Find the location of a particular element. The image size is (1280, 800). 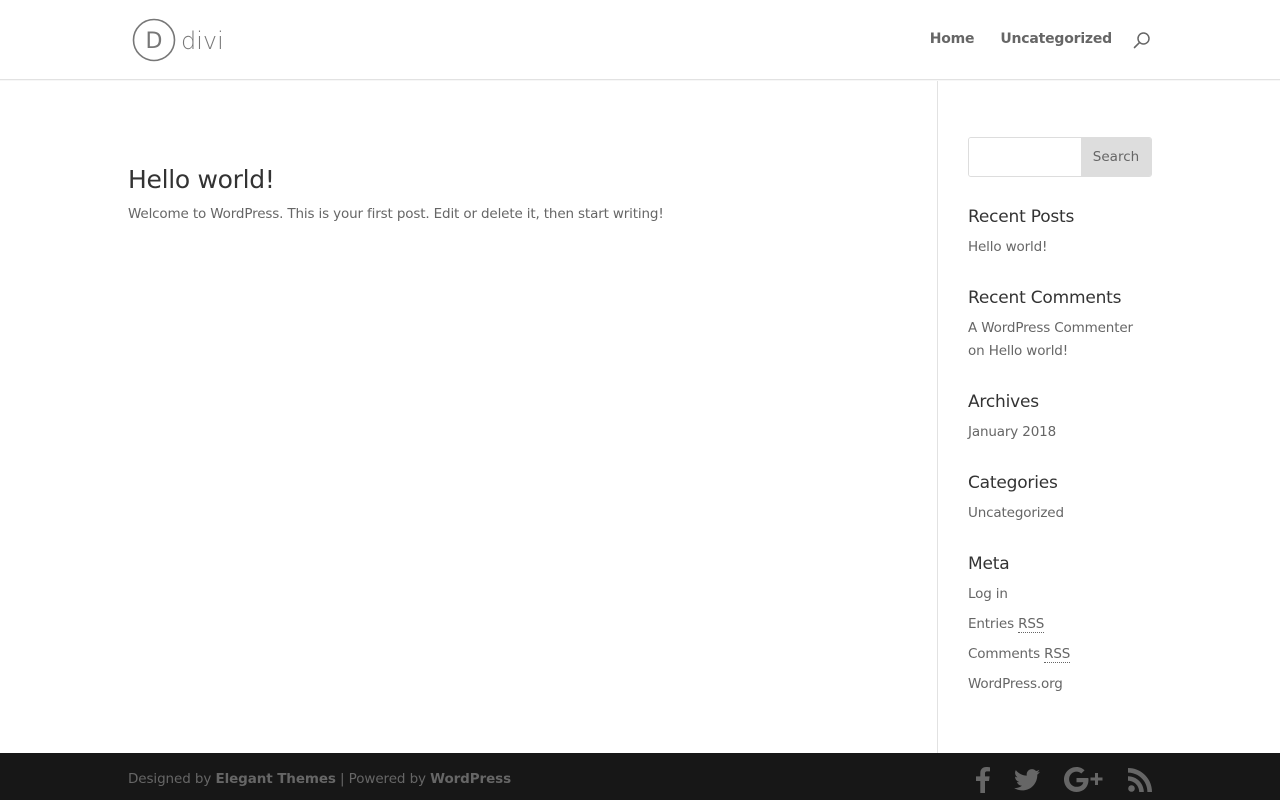

nav-home: Home is located at coordinates (952, 39).